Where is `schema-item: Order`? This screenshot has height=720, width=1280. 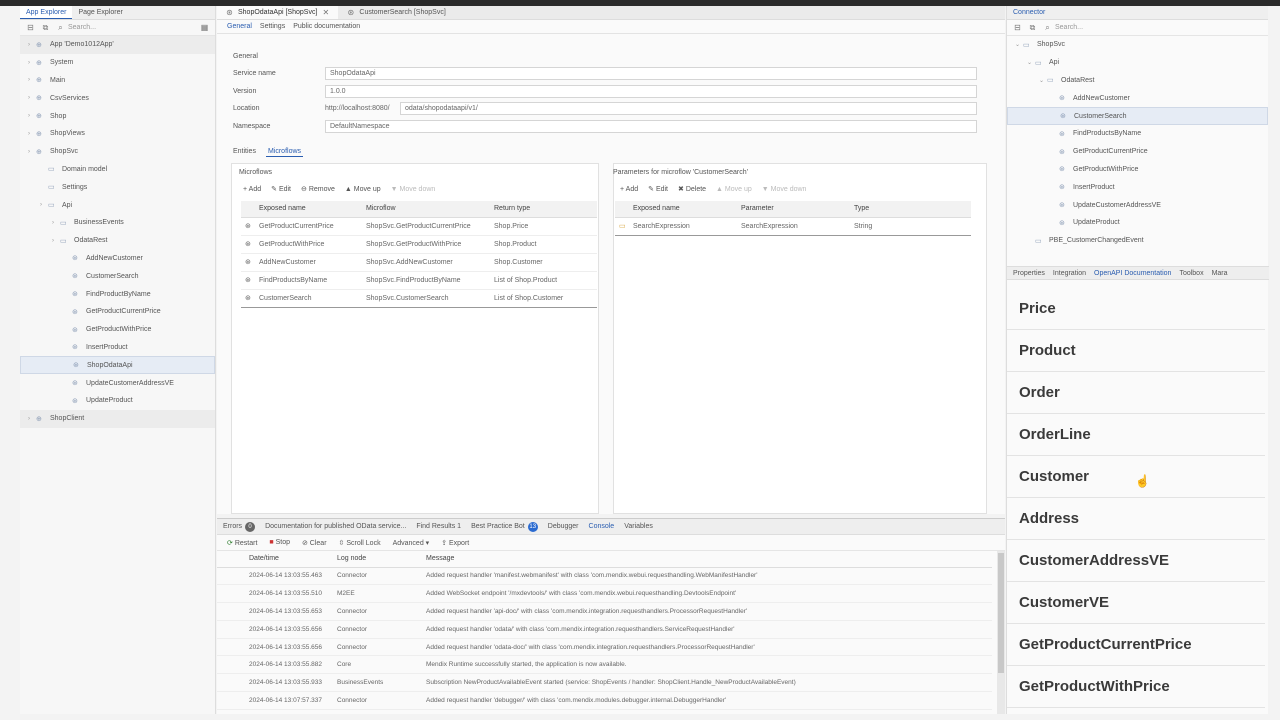
schema-item: Order is located at coordinates (1136, 393).